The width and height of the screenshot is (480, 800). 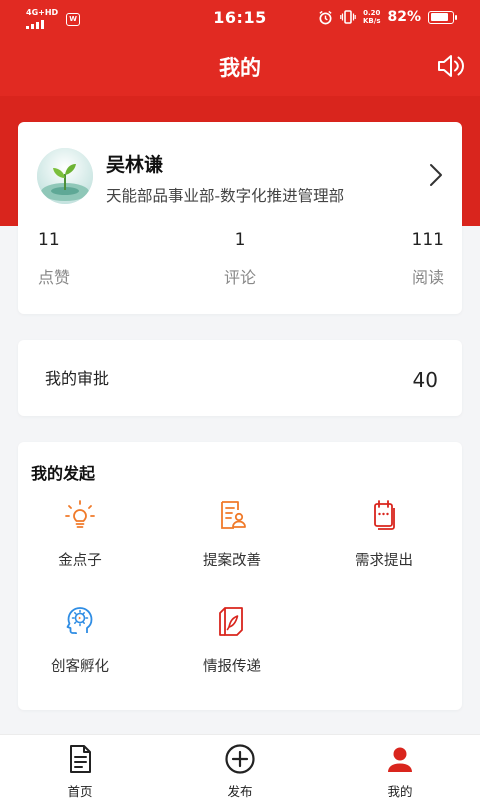 What do you see at coordinates (54, 277) in the screenshot?
I see `stat-likes-label: 点赞` at bounding box center [54, 277].